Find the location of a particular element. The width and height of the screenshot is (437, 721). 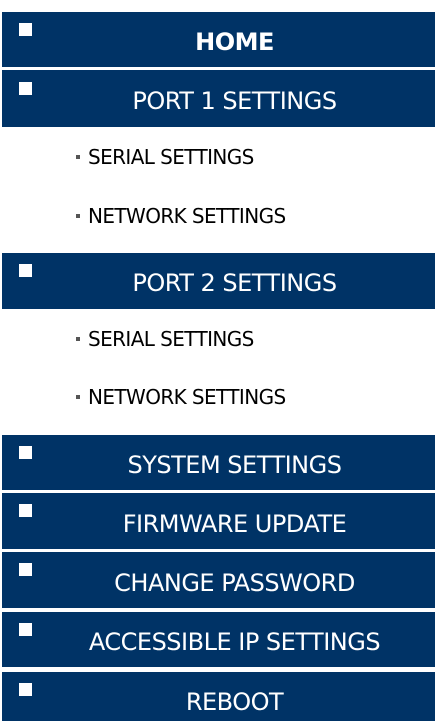

menu-item-reboot-label: REBOOT is located at coordinates (234, 702).